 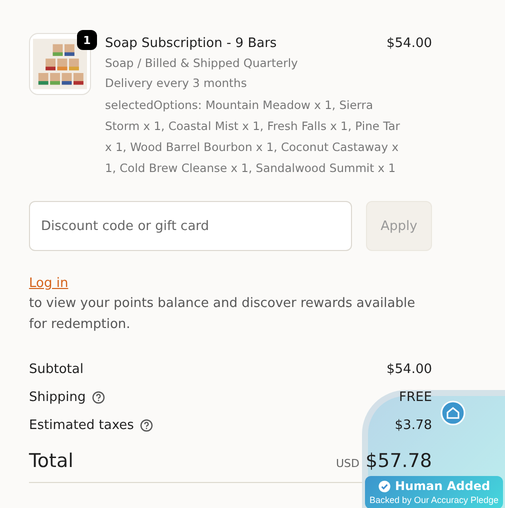 What do you see at coordinates (434, 500) in the screenshot?
I see `widget-subtitle: Backed by Our Accuracy Pledge` at bounding box center [434, 500].